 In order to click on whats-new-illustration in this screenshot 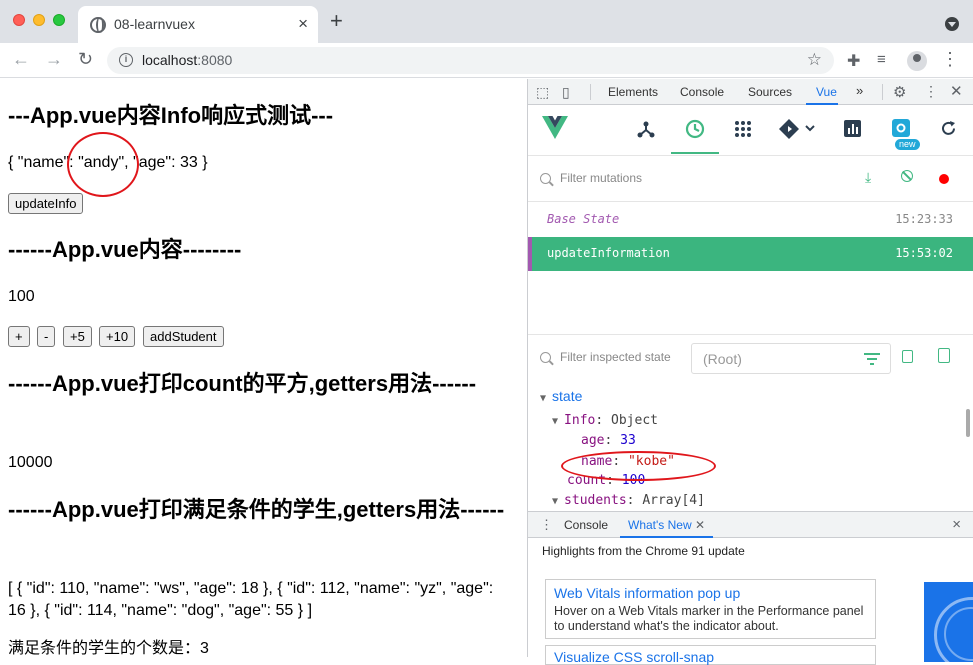, I will do `click(948, 622)`.